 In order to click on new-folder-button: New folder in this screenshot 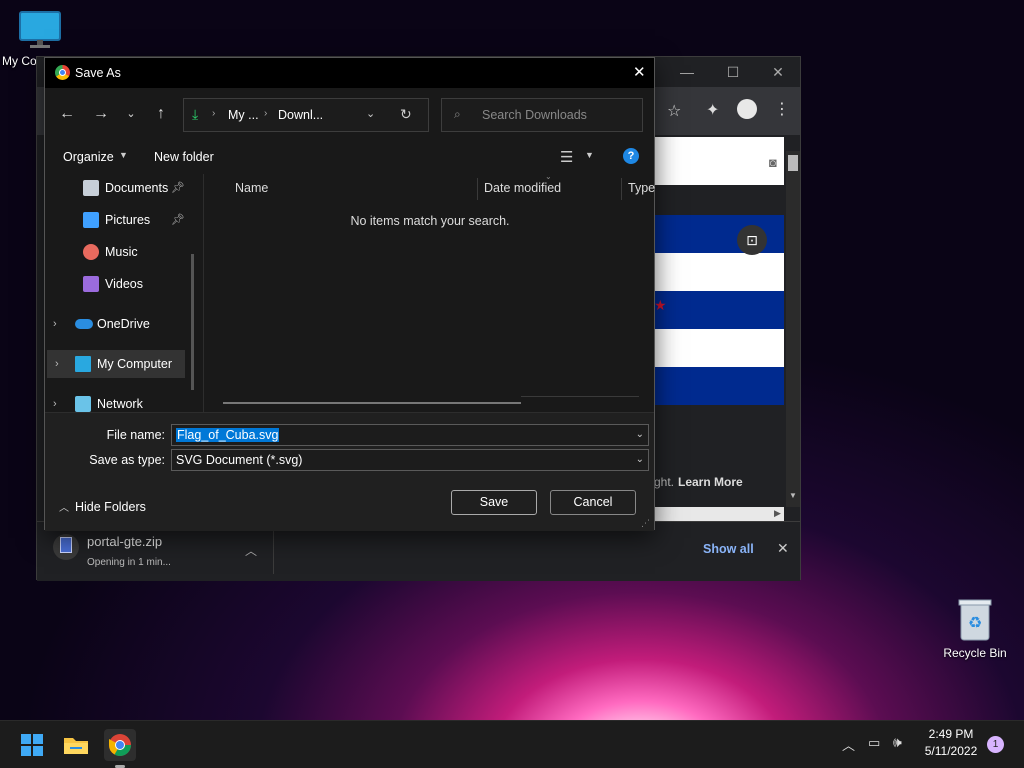, I will do `click(184, 157)`.